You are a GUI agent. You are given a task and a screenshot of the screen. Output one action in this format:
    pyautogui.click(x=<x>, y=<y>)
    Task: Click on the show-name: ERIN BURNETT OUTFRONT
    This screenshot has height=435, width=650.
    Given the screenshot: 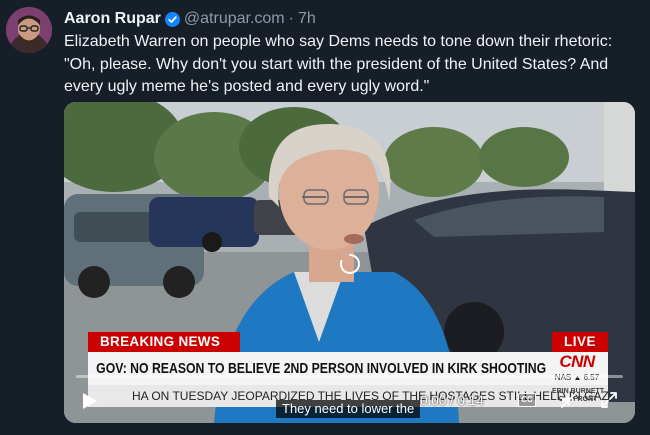 What is the action you would take?
    pyautogui.click(x=578, y=395)
    